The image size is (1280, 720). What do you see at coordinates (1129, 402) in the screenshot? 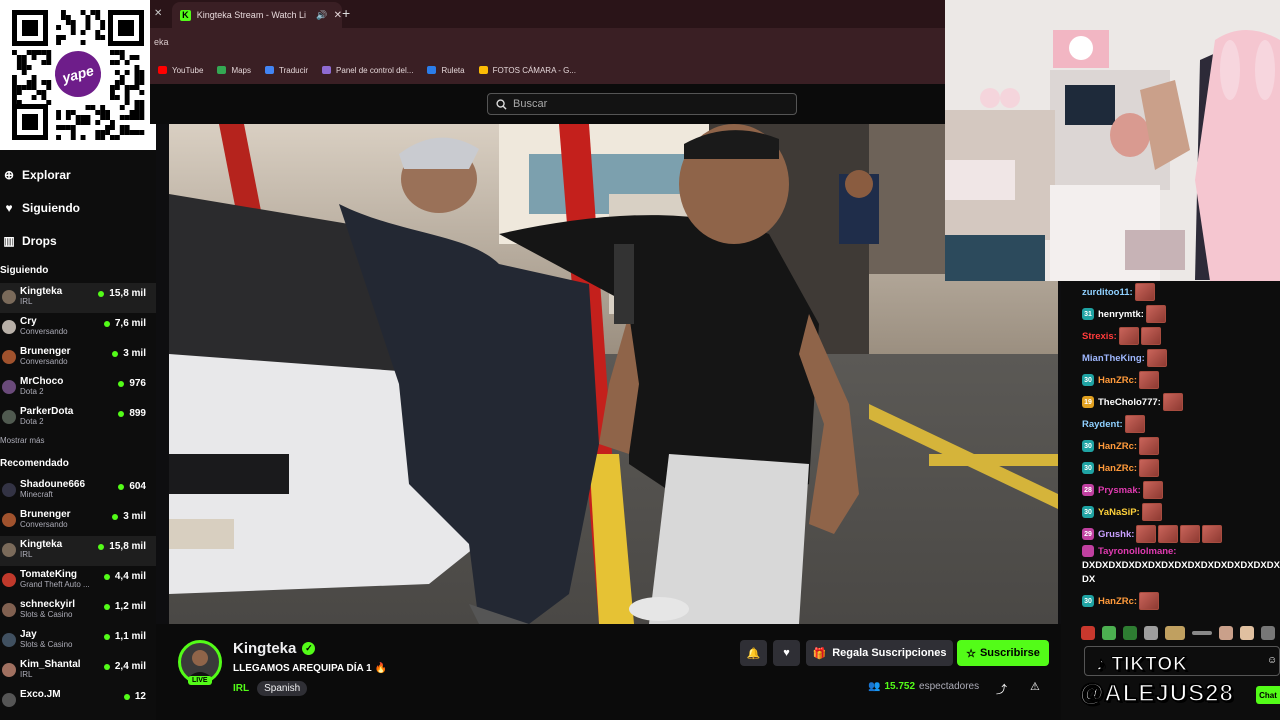
I see `chat-username: TheCholo777:` at bounding box center [1129, 402].